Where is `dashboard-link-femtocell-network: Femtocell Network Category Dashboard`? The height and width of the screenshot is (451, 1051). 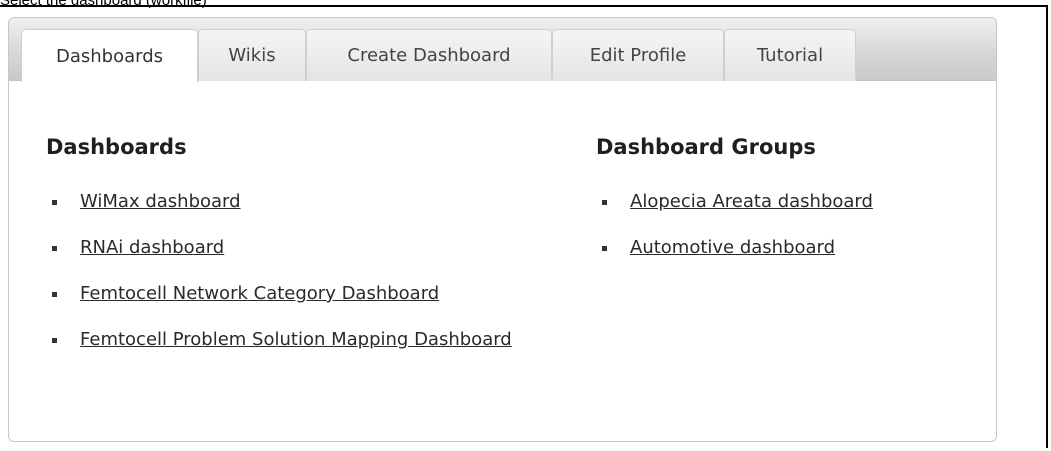
dashboard-link-femtocell-network: Femtocell Network Category Dashboard is located at coordinates (259, 293).